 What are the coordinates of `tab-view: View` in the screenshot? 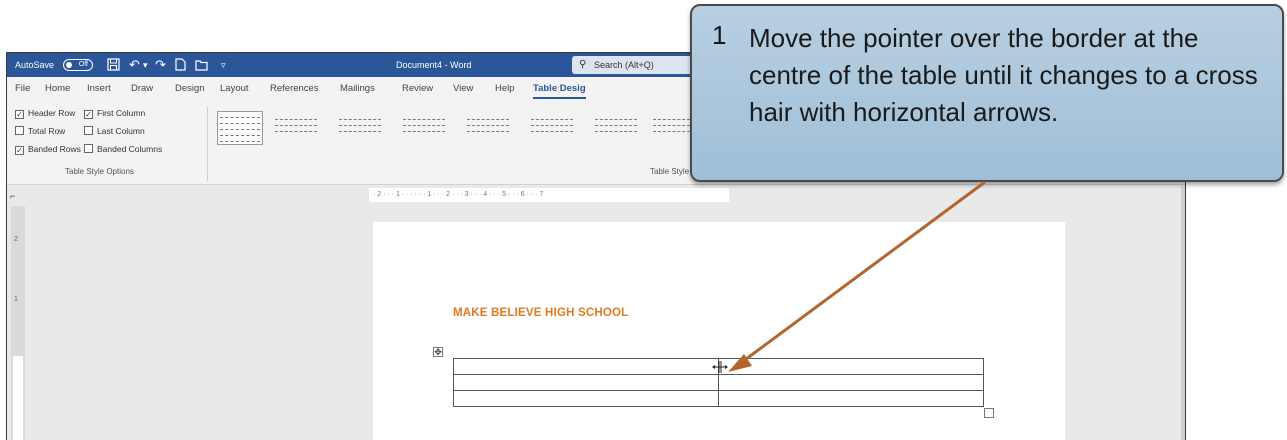 It's located at (463, 89).